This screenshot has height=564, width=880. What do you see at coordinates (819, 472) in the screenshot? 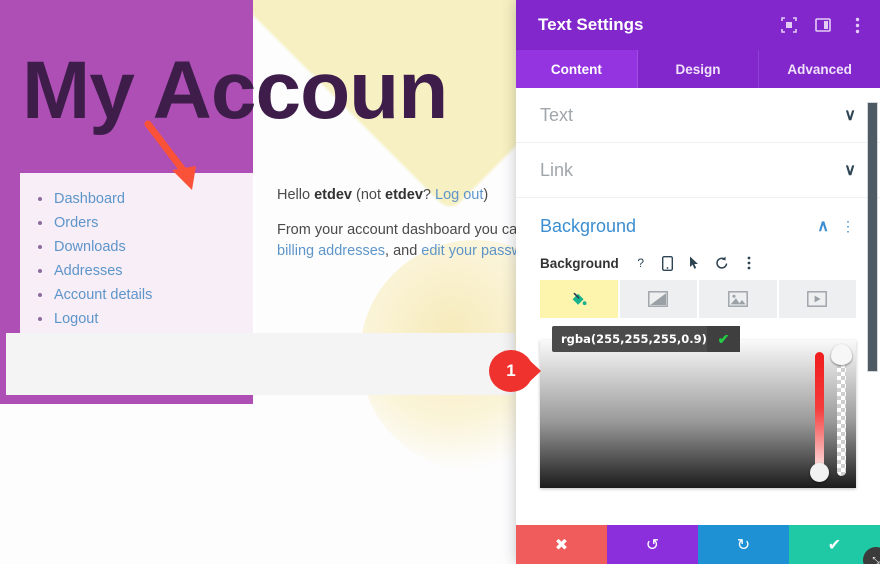
I see `hue-slider-handle` at bounding box center [819, 472].